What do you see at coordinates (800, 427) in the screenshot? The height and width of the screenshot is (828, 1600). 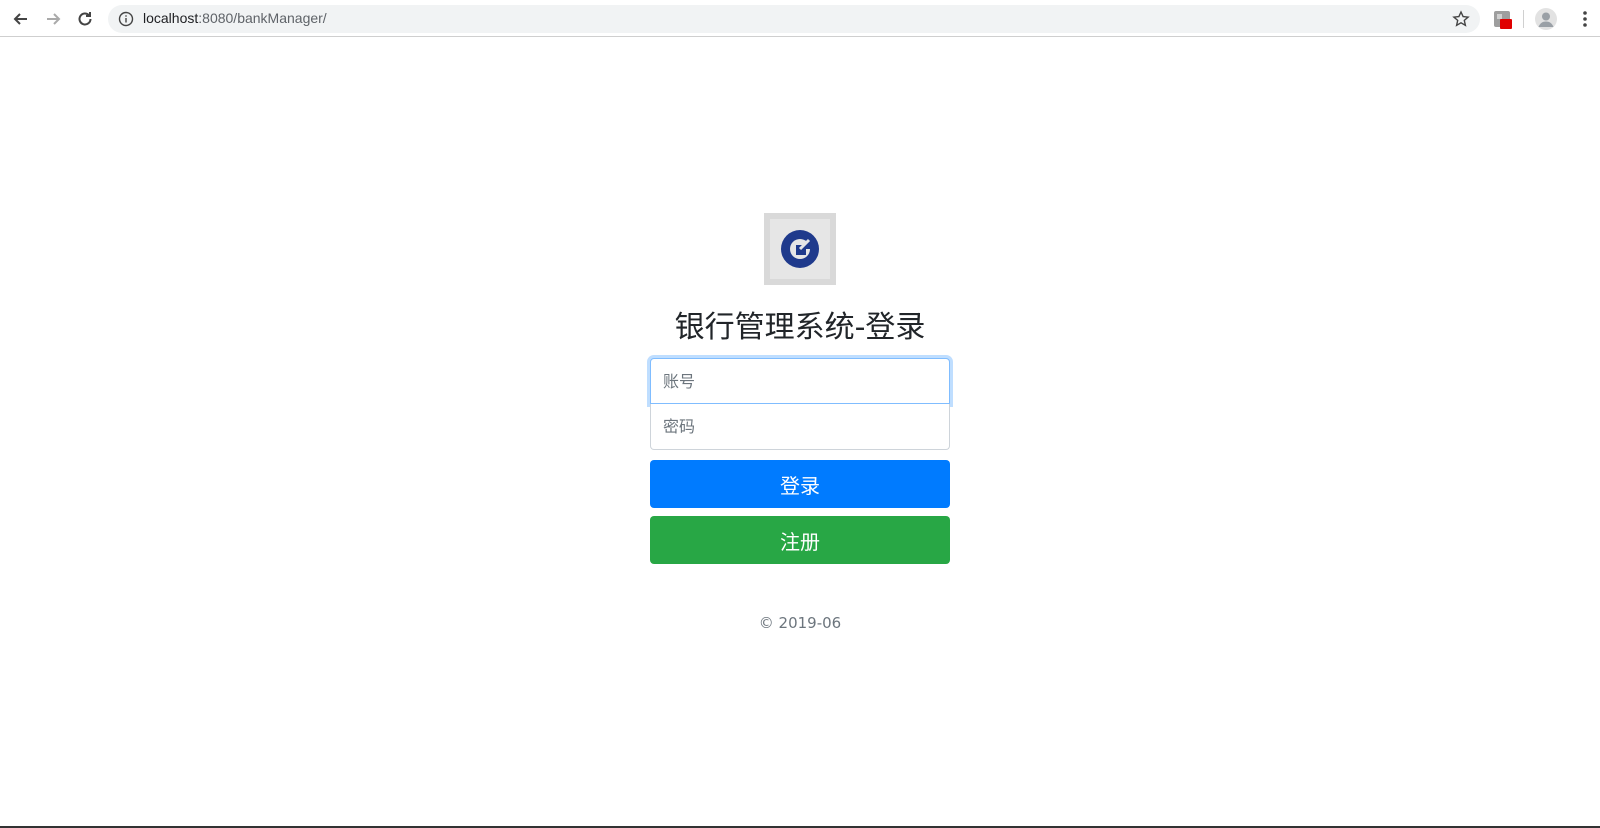 I see `password-input` at bounding box center [800, 427].